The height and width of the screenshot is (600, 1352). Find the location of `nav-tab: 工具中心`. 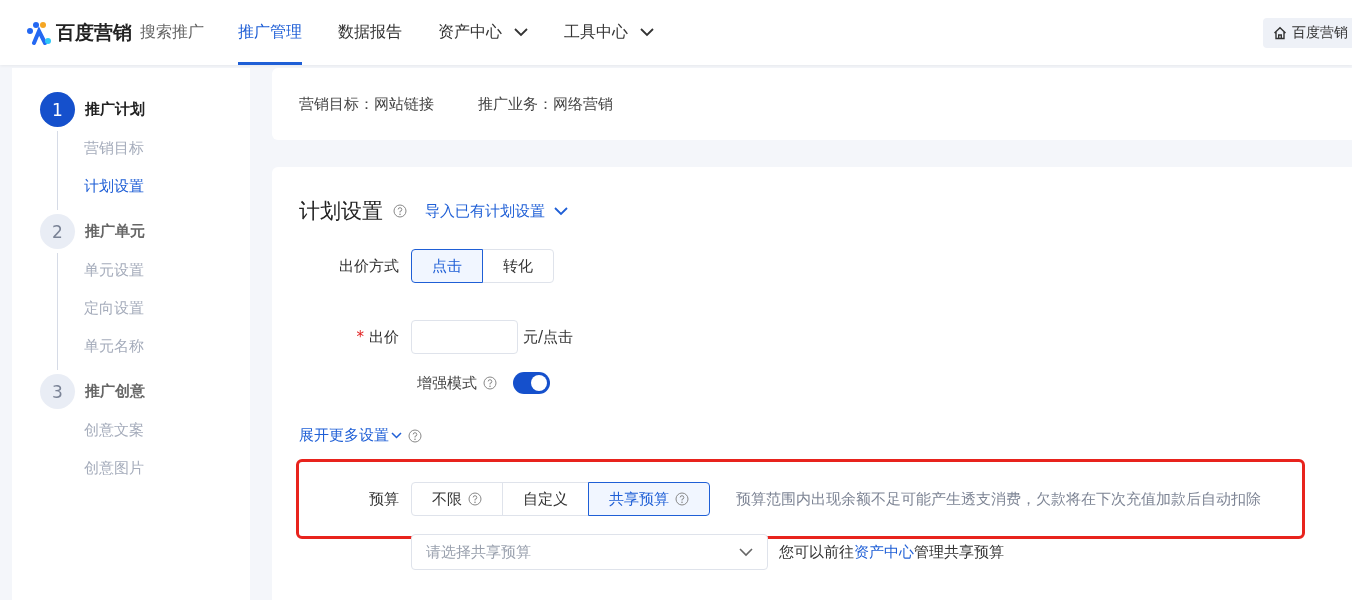

nav-tab: 工具中心 is located at coordinates (609, 32).